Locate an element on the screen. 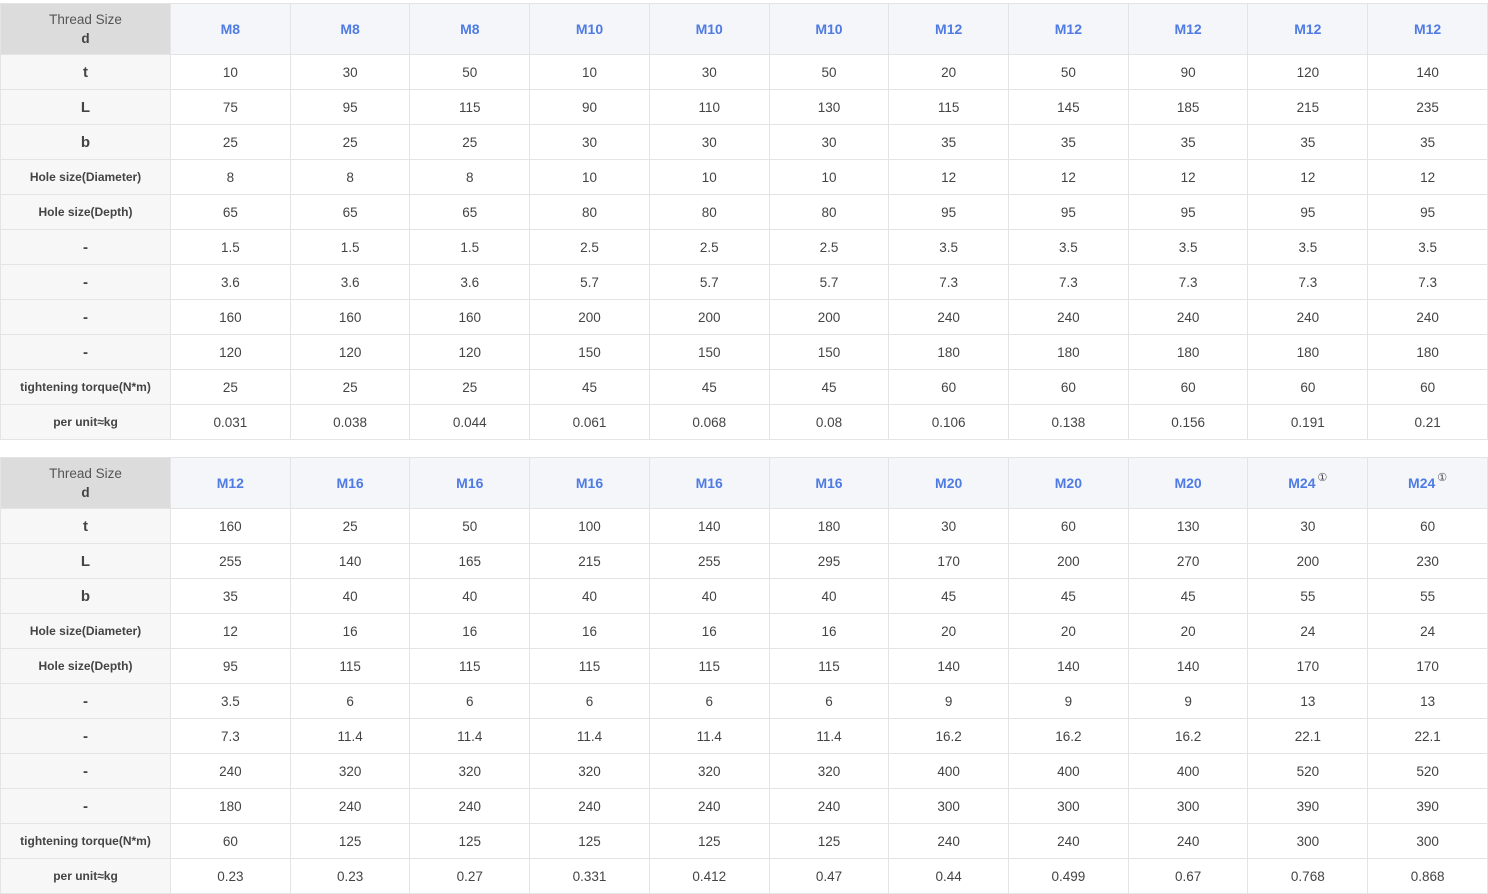 Image resolution: width=1488 pixels, height=894 pixels. table-cell: 0.47 is located at coordinates (829, 876).